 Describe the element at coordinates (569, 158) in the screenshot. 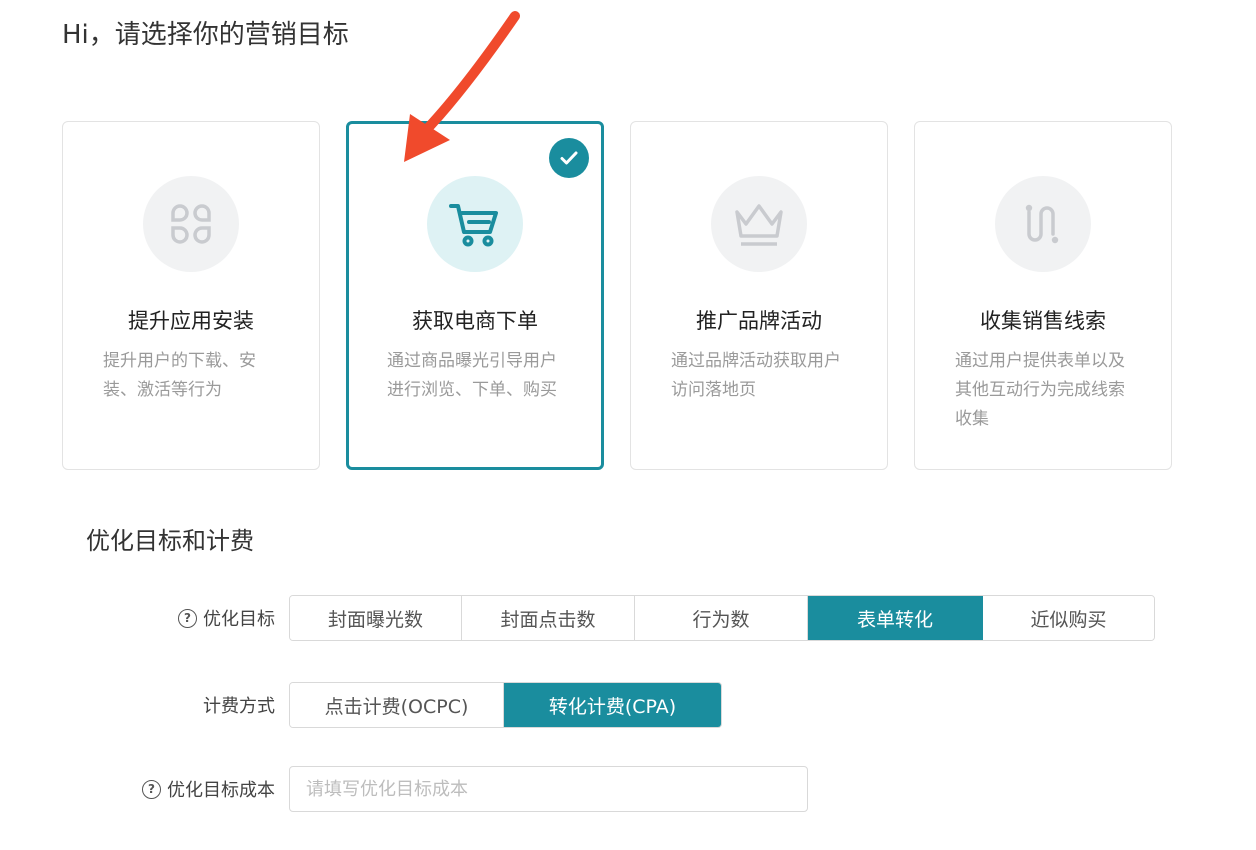

I see `selected-check-icon` at that location.